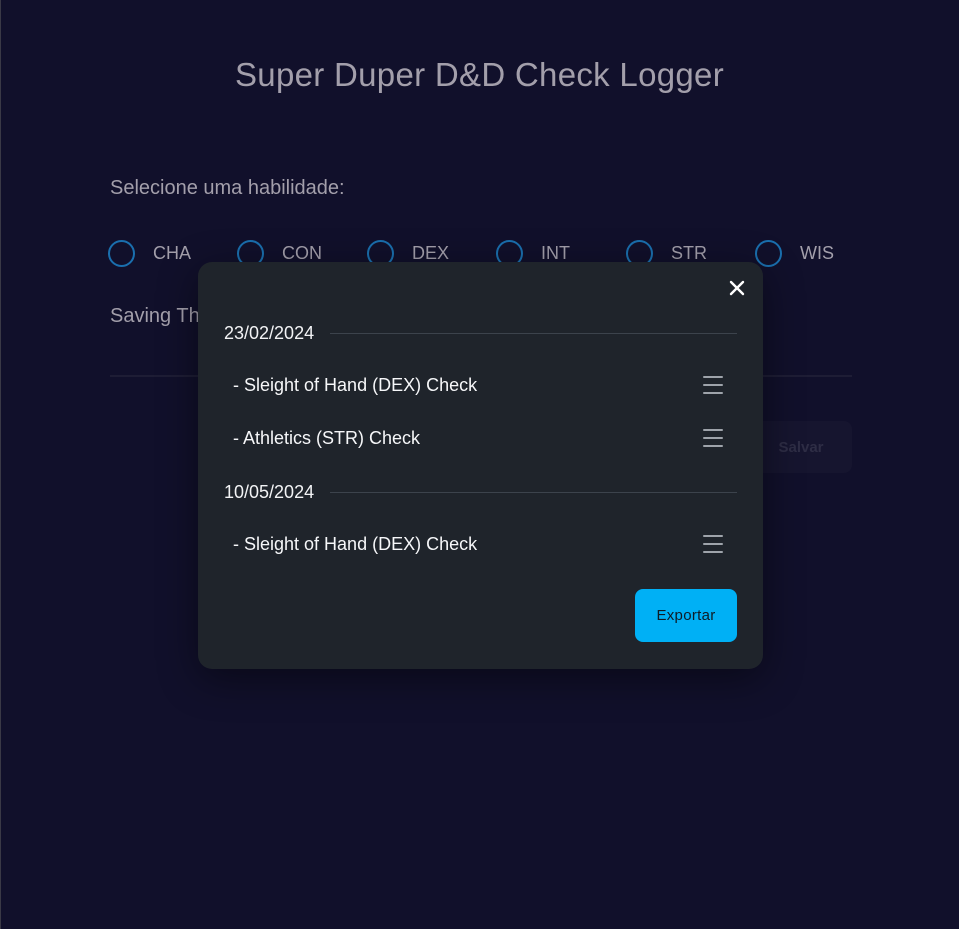 The width and height of the screenshot is (959, 929). I want to click on page-border, so click(0, 464).